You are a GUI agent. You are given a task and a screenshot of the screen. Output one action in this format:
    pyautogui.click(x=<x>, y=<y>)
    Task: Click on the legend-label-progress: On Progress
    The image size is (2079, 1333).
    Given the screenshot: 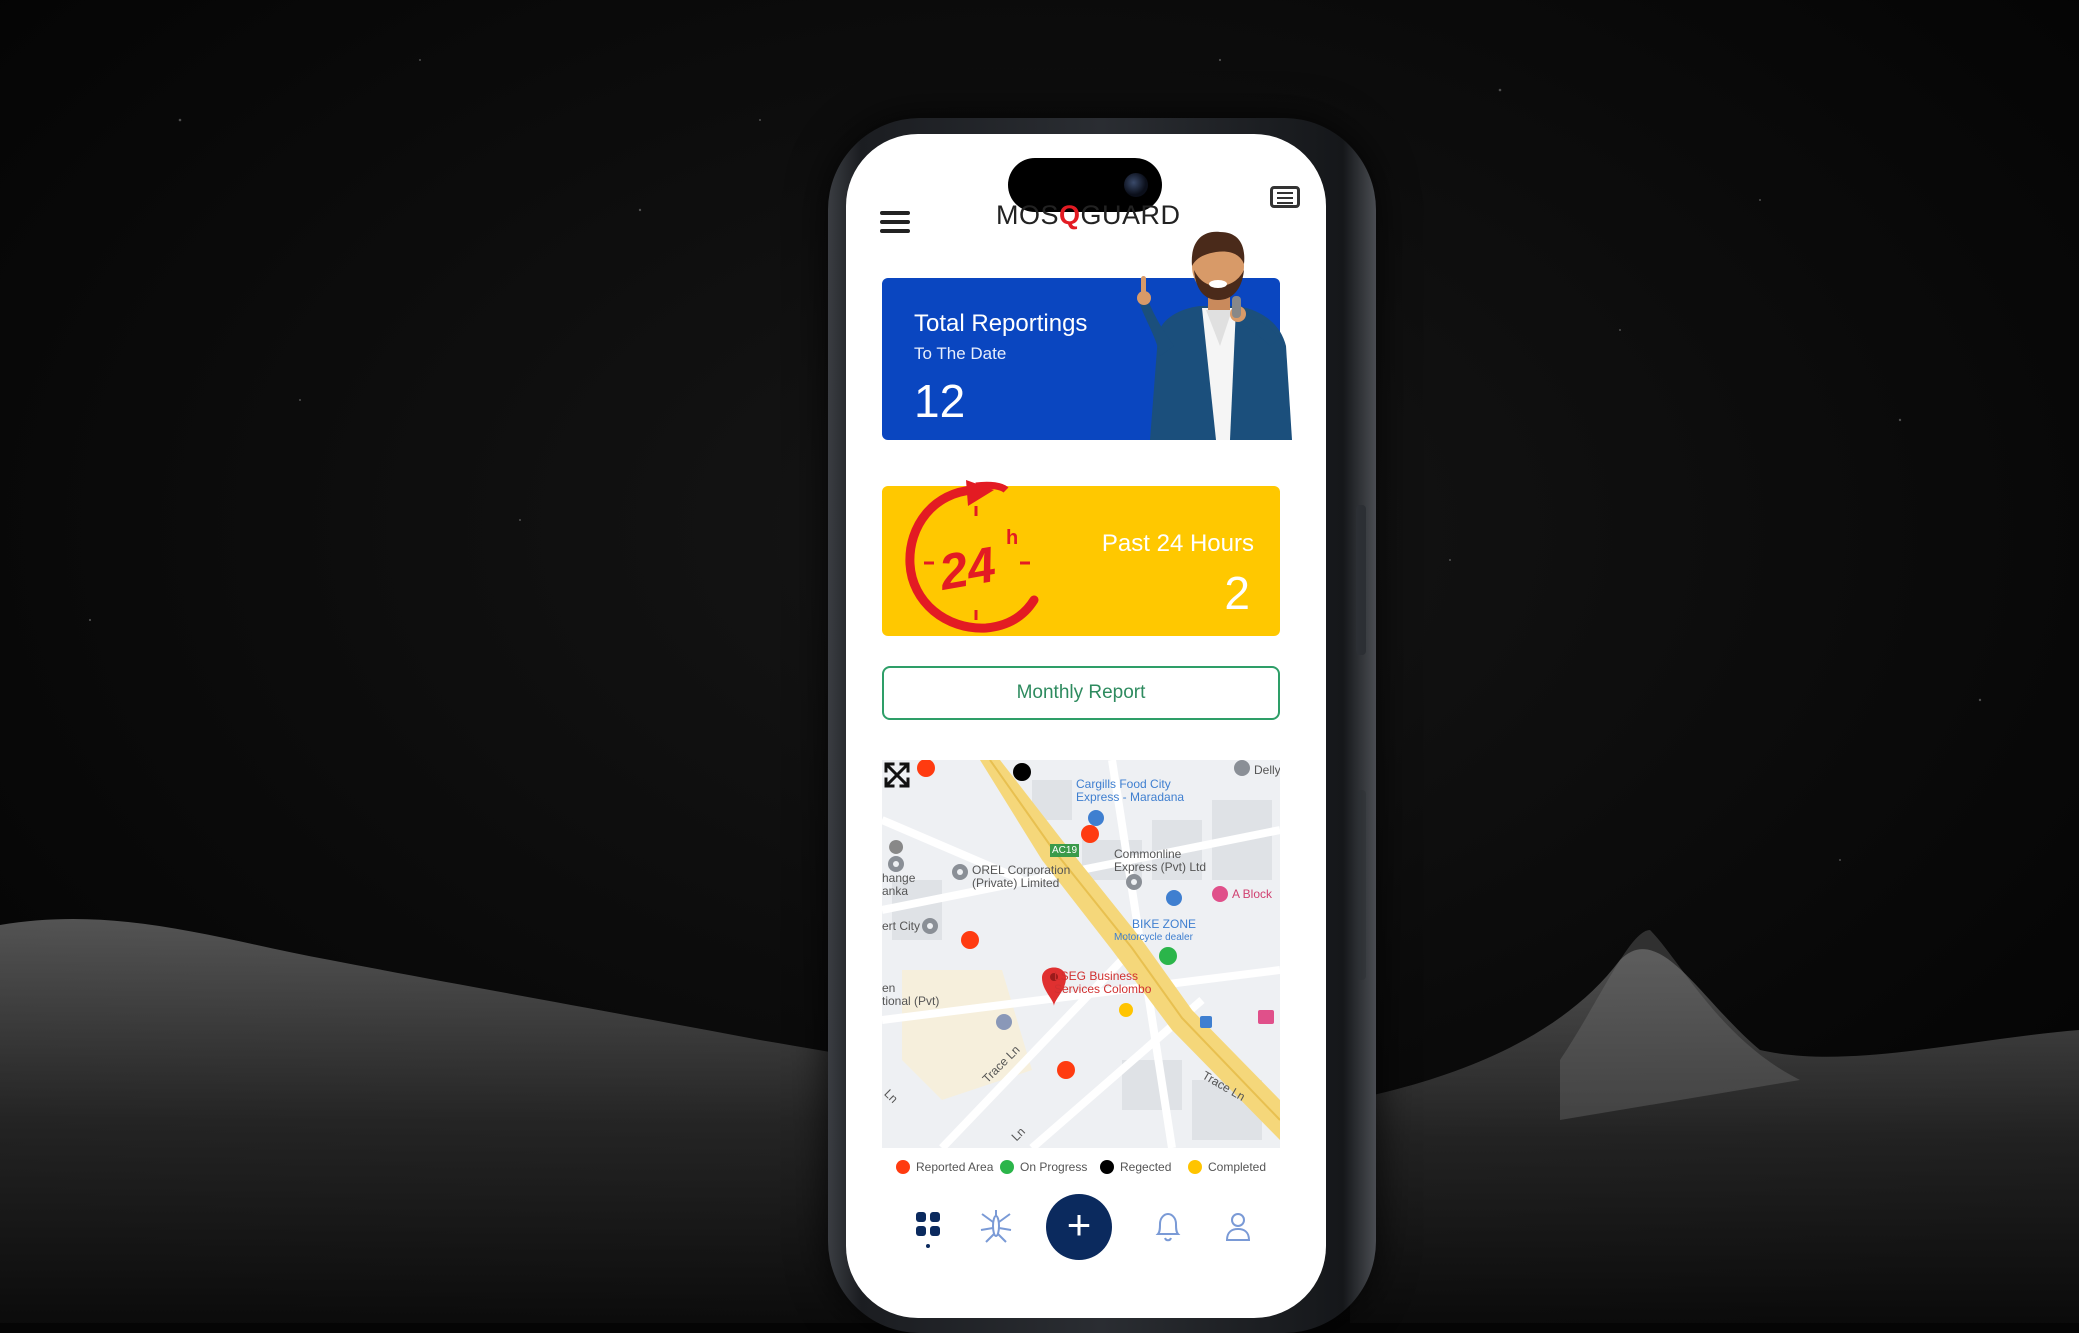 What is the action you would take?
    pyautogui.click(x=1054, y=1167)
    